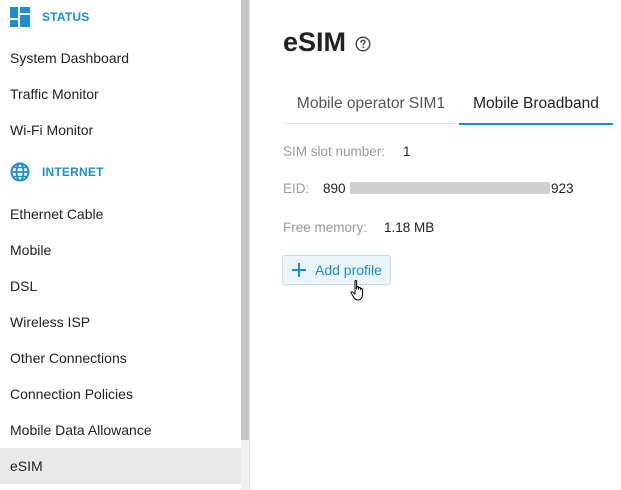 This screenshot has height=490, width=621. I want to click on sim-slot-label: SIM slot number:, so click(334, 151).